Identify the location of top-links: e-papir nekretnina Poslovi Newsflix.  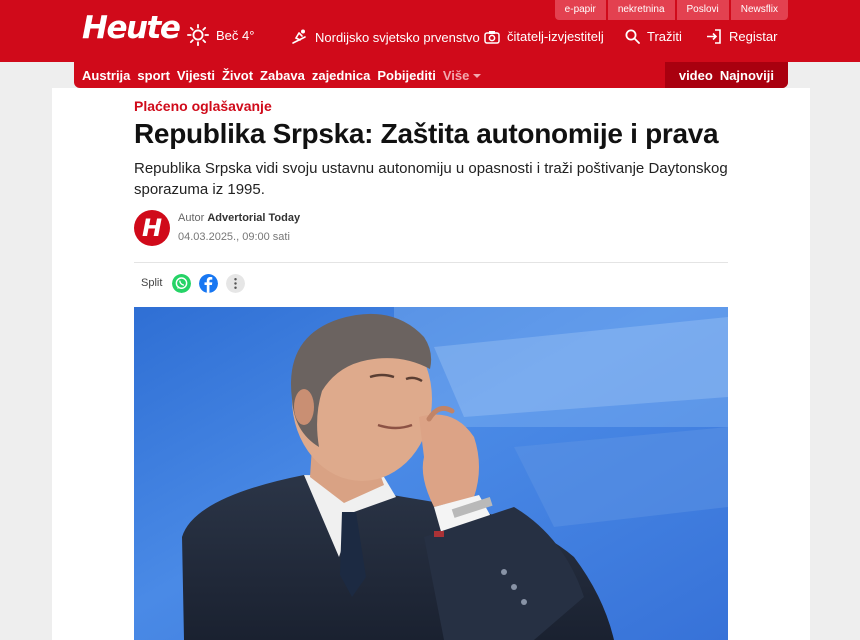
(670, 10).